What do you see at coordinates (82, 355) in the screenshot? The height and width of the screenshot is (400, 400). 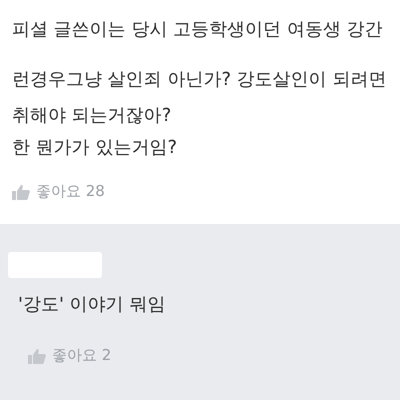 I see `like-count: 좋아요 2` at bounding box center [82, 355].